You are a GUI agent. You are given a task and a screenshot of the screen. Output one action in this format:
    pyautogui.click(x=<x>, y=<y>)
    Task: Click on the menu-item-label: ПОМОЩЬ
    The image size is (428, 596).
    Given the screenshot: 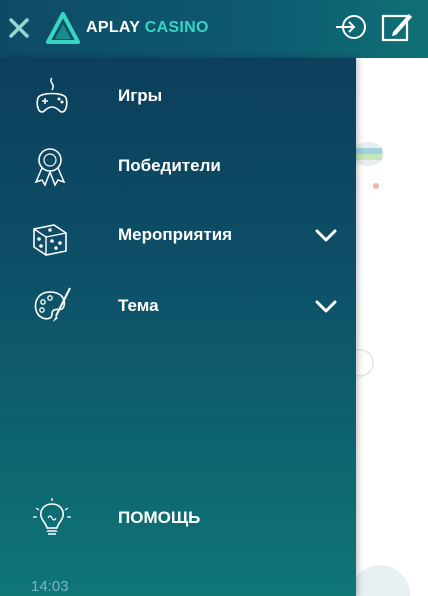 What is the action you would take?
    pyautogui.click(x=159, y=517)
    